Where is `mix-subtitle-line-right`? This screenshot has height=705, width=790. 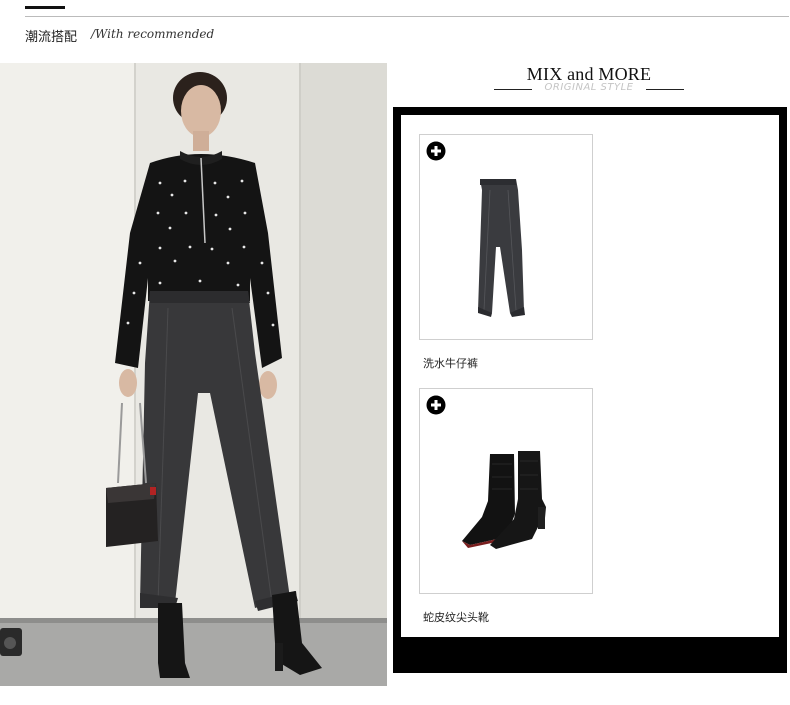 mix-subtitle-line-right is located at coordinates (665, 89).